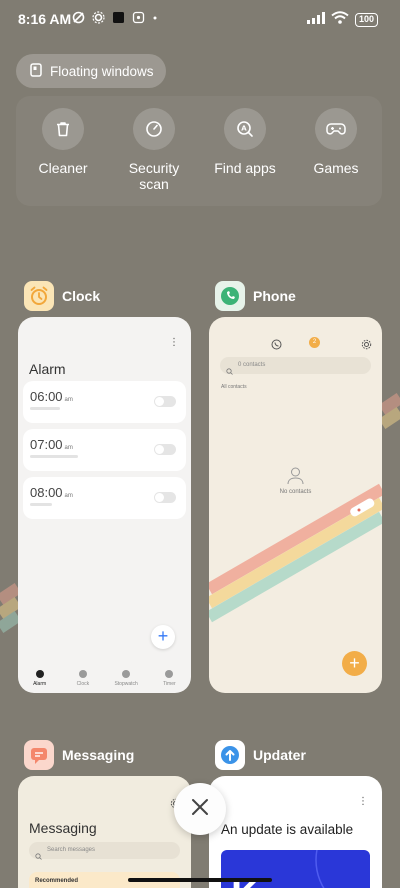 Image resolution: width=400 pixels, height=888 pixels. I want to click on close-icon, so click(200, 809).